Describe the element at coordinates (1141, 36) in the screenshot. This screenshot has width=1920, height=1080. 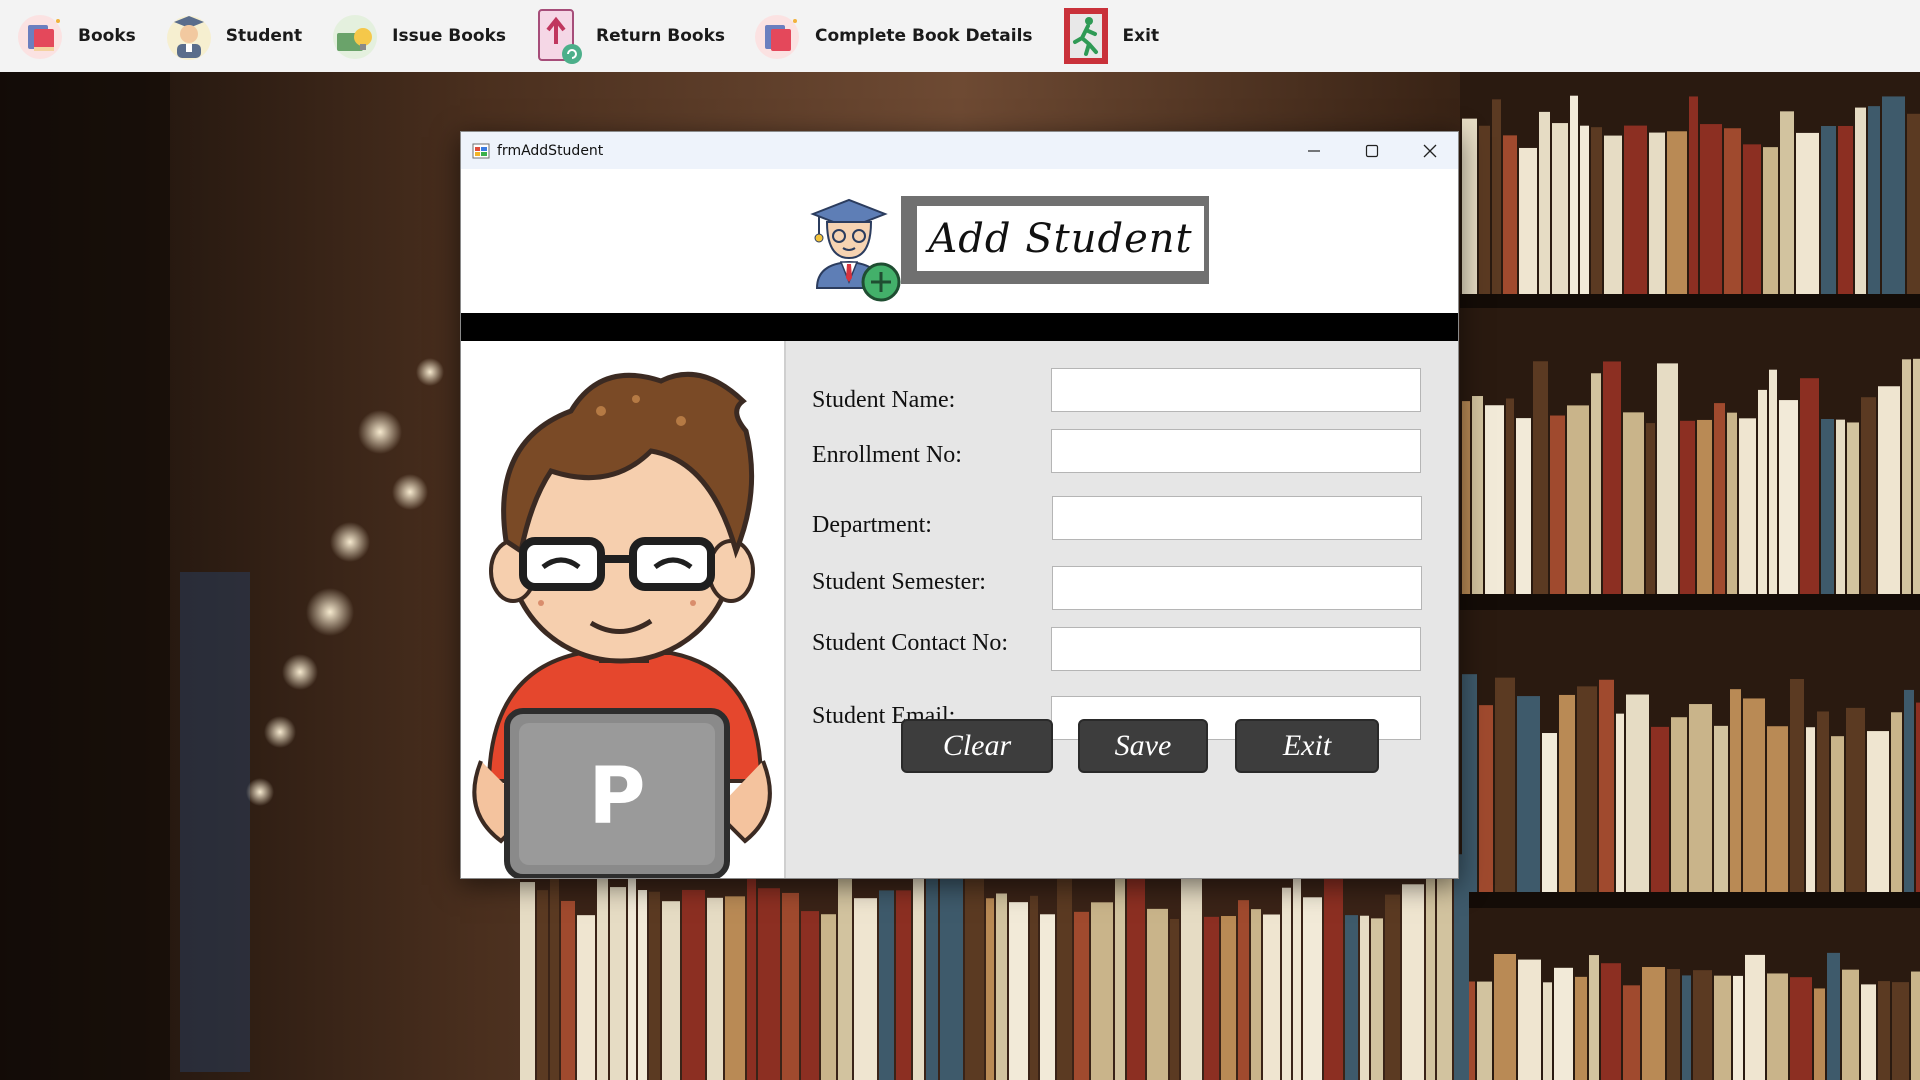
I see `menu-label: Exit` at that location.